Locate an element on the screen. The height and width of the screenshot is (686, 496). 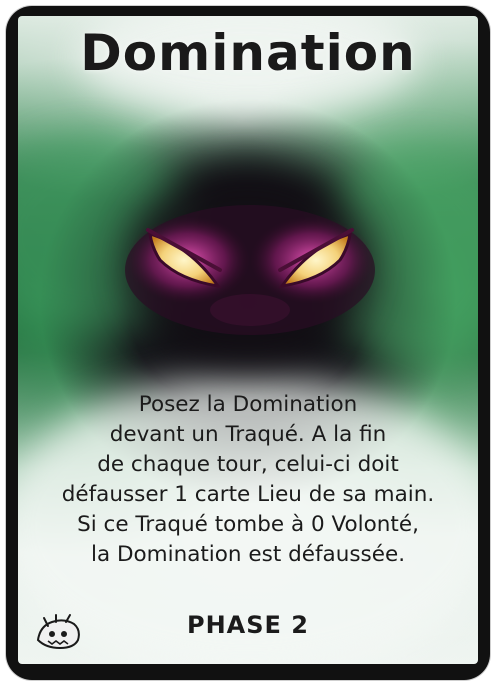
phase-label: PHASE 2 is located at coordinates (248, 625).